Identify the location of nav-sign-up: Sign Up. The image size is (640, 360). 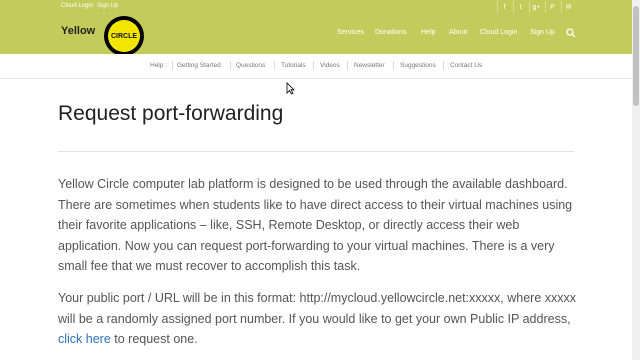
(542, 32).